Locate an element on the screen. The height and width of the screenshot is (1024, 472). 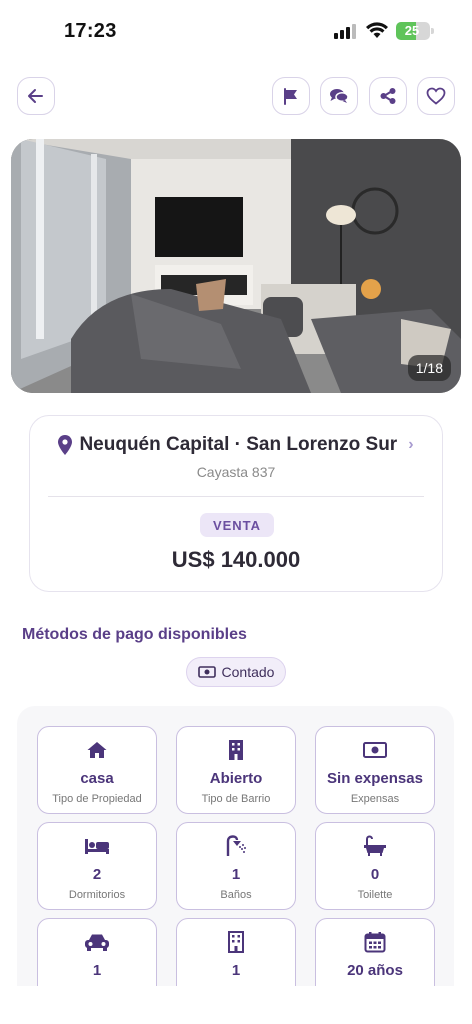
chat-button is located at coordinates (339, 96).